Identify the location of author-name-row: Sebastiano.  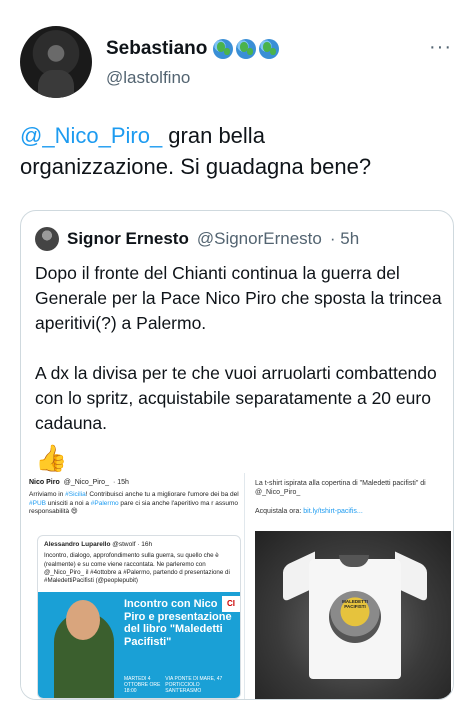
(193, 49).